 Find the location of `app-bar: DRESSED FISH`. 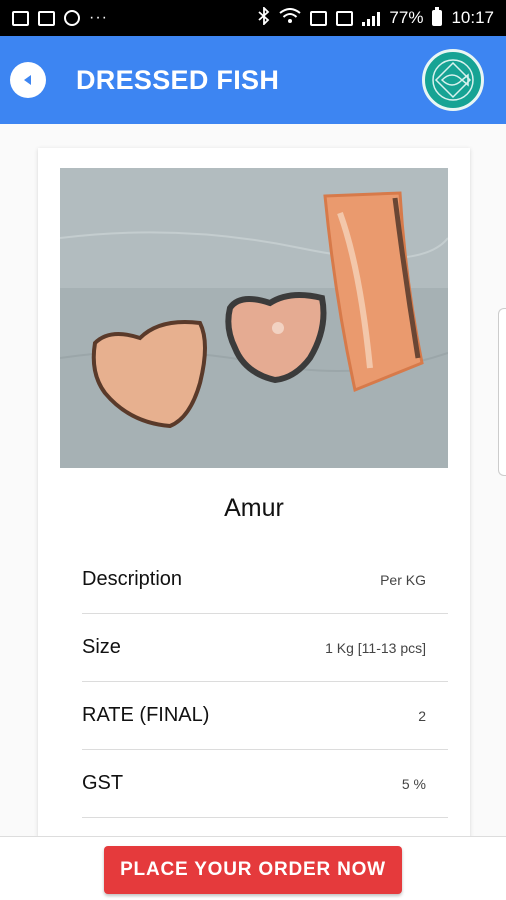

app-bar: DRESSED FISH is located at coordinates (253, 80).